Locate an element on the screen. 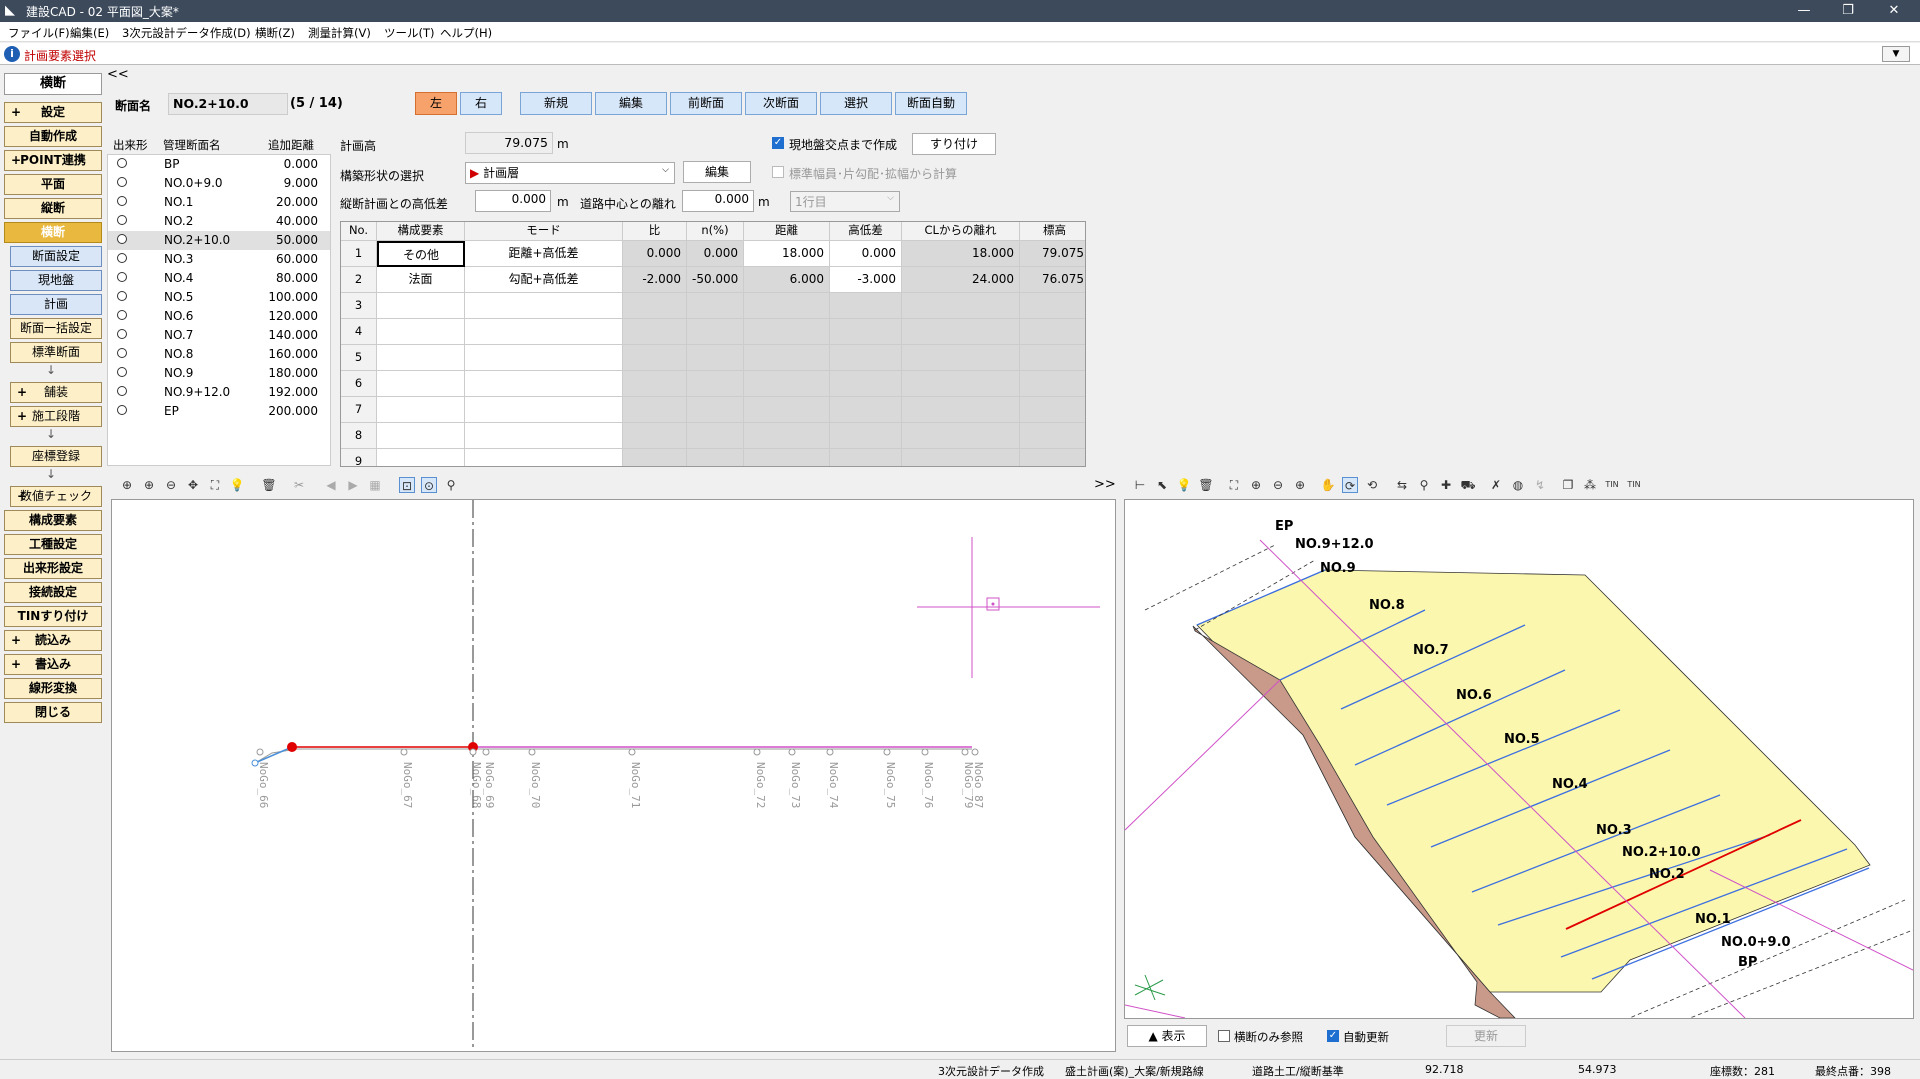 The image size is (1920, 1079). prev-icon: ◀ is located at coordinates (331, 485).